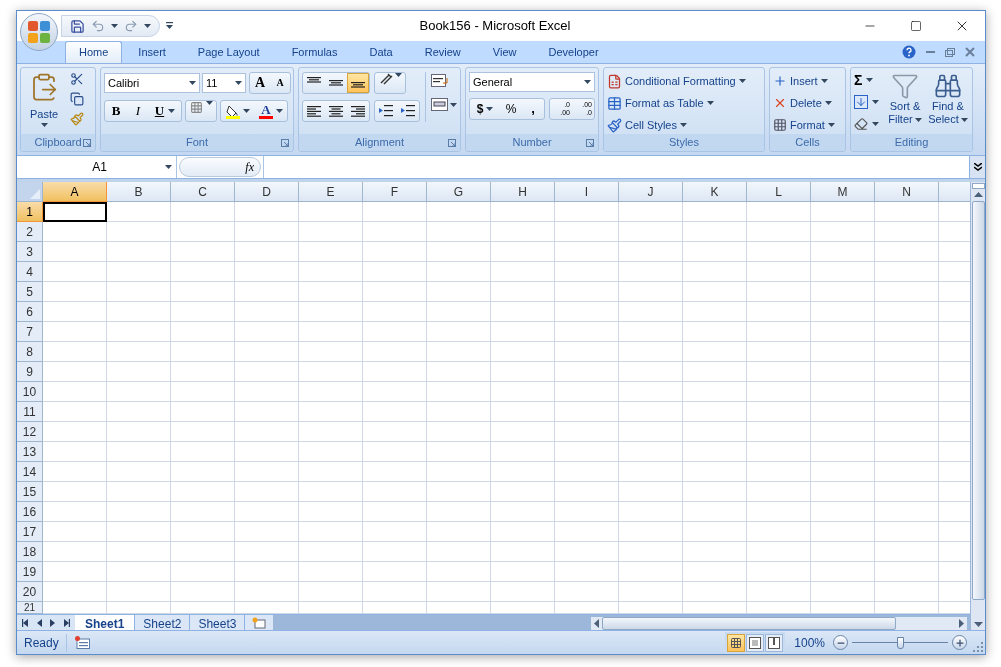 The width and height of the screenshot is (1001, 667). I want to click on column-header: E, so click(331, 192).